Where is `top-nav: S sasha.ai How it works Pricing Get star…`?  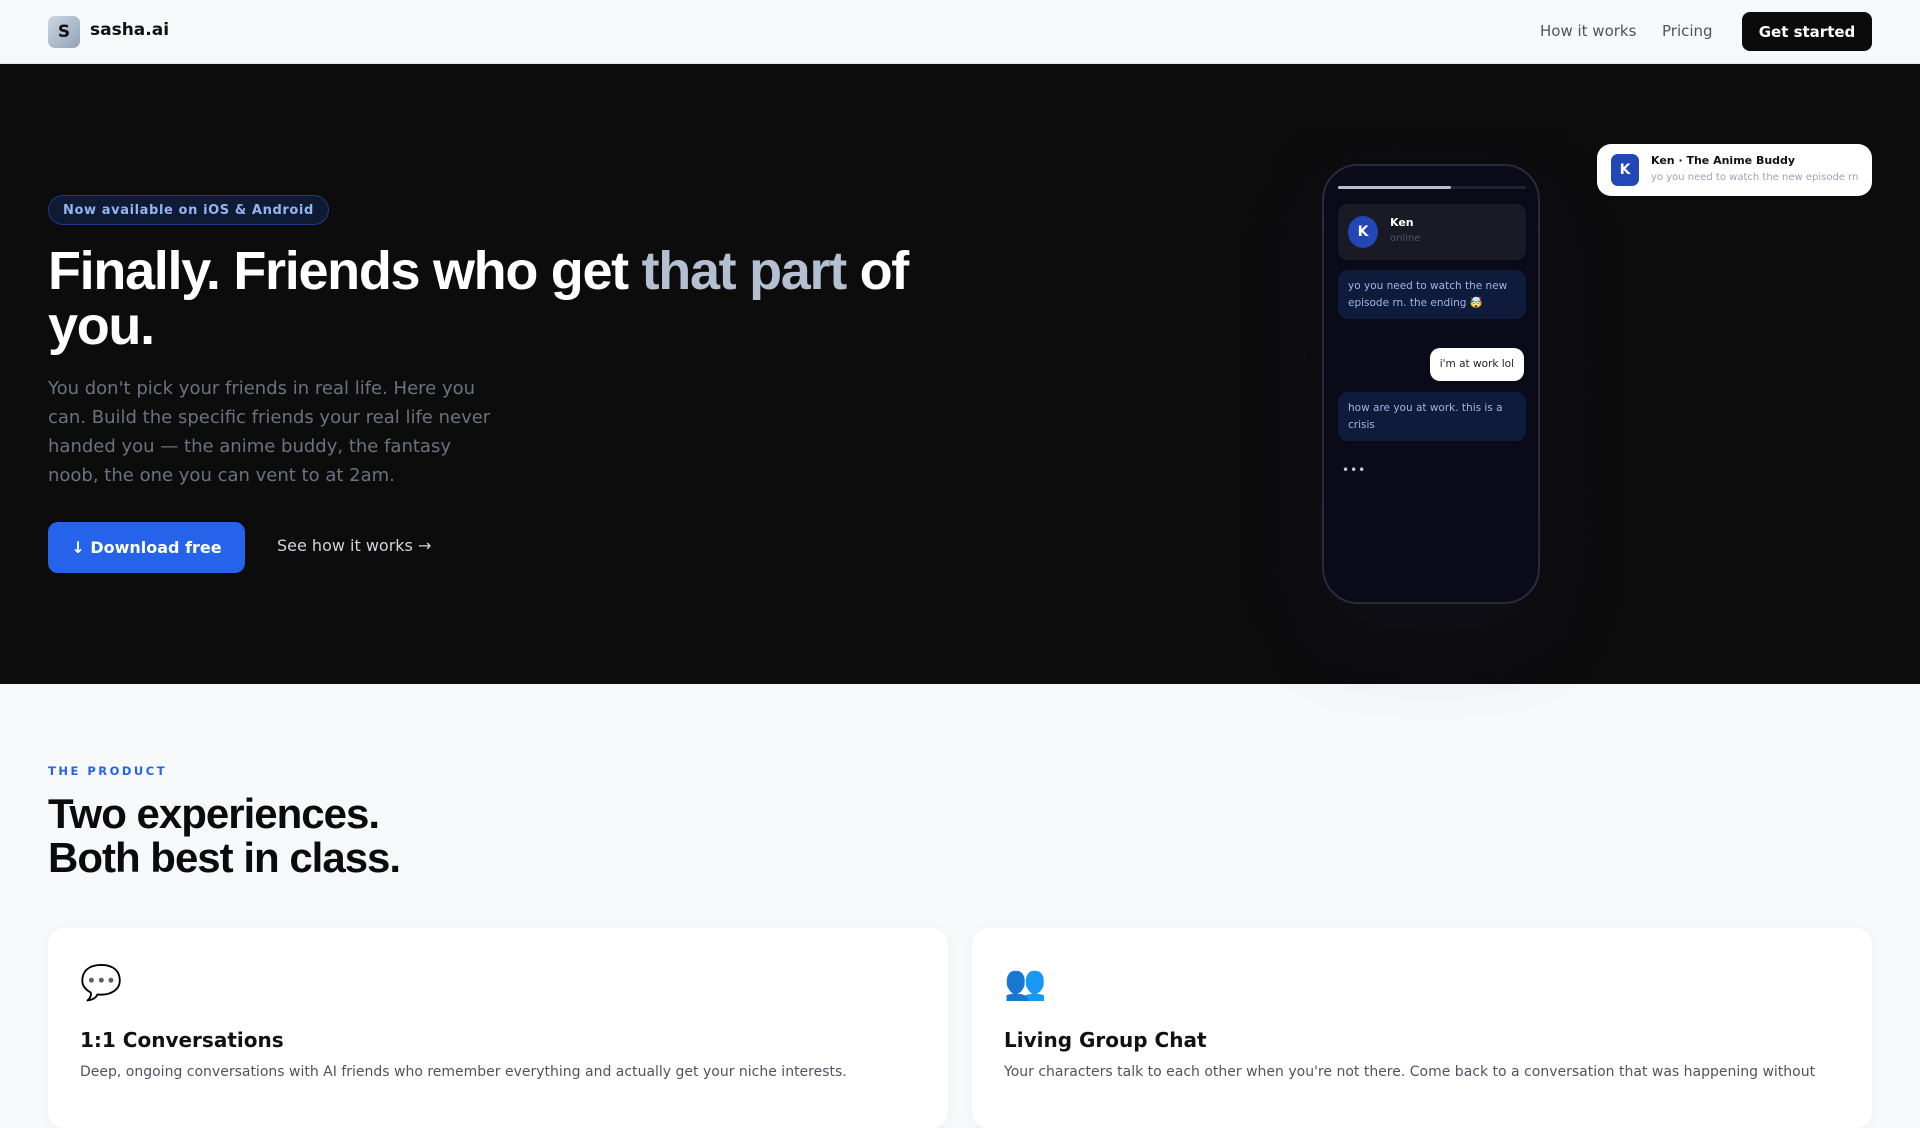
top-nav: S sasha.ai How it works Pricing Get star… is located at coordinates (960, 32).